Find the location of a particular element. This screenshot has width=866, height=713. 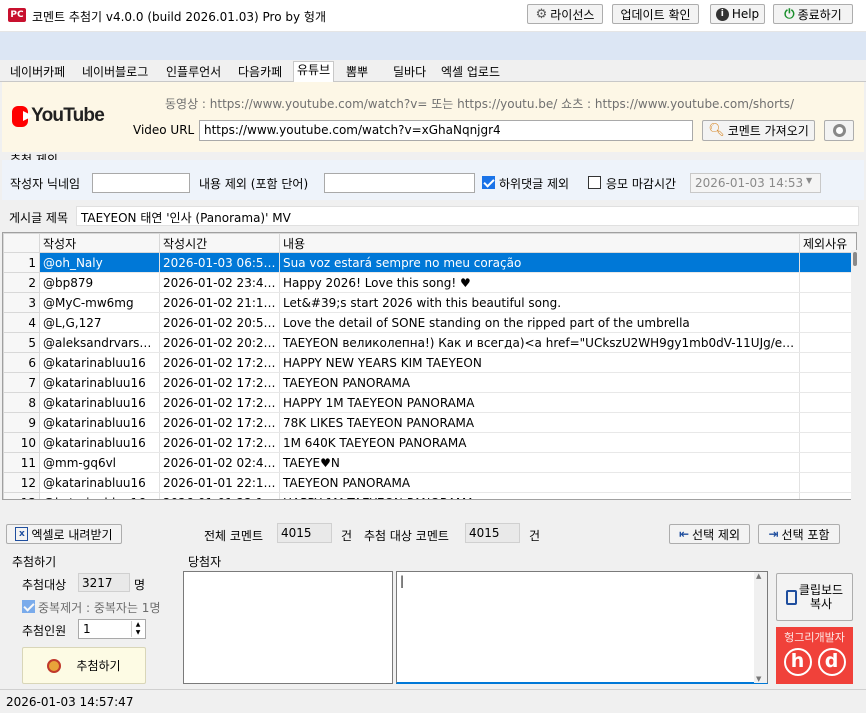

tab-ppomppu: 뽐뿌 is located at coordinates (357, 72).